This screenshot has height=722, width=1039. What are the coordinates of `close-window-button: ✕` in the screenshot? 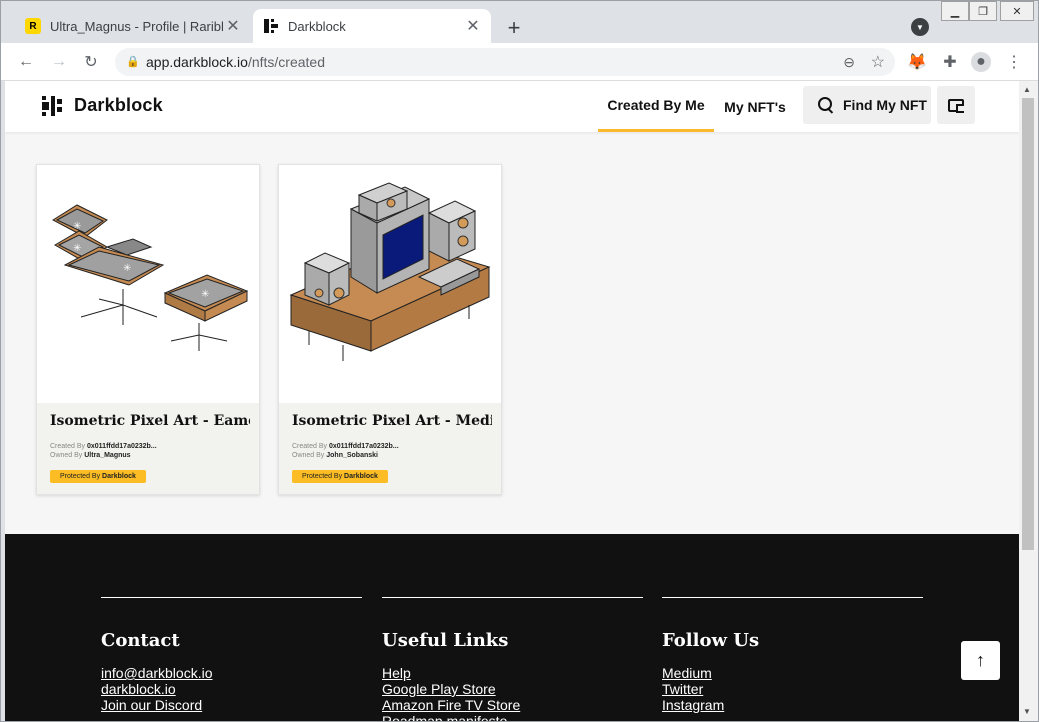 It's located at (1017, 11).